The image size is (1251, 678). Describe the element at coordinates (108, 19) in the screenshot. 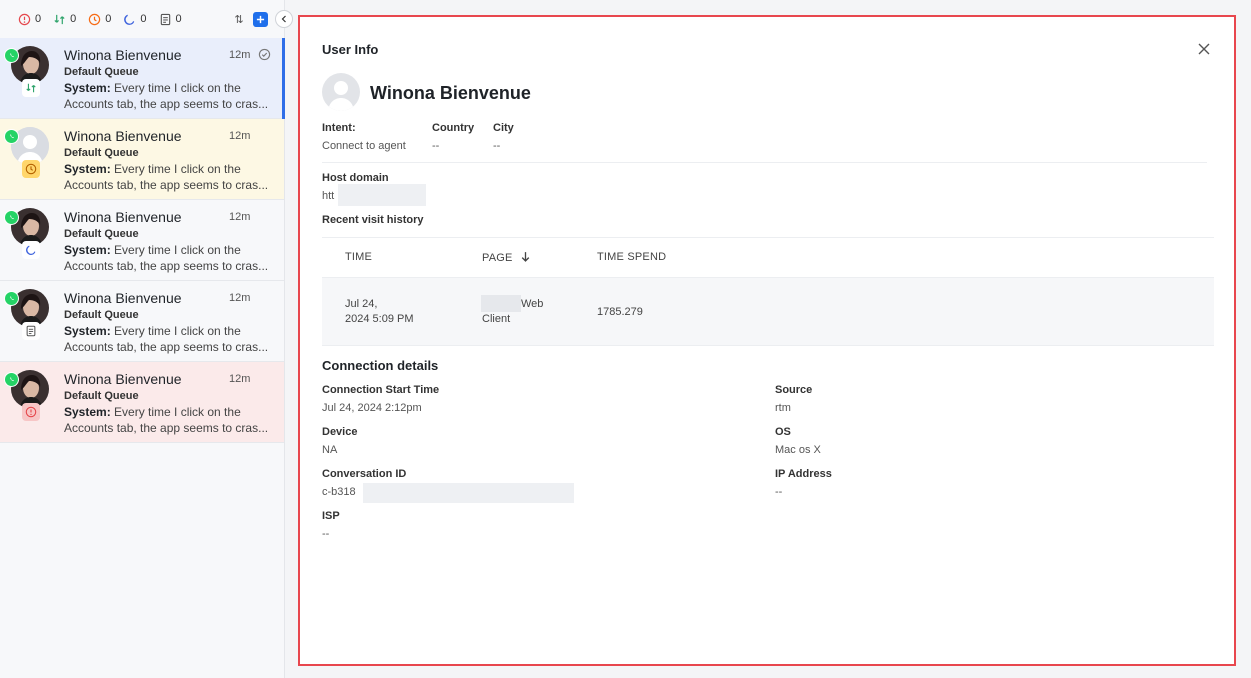

I see `counter-clock-value: 0` at that location.